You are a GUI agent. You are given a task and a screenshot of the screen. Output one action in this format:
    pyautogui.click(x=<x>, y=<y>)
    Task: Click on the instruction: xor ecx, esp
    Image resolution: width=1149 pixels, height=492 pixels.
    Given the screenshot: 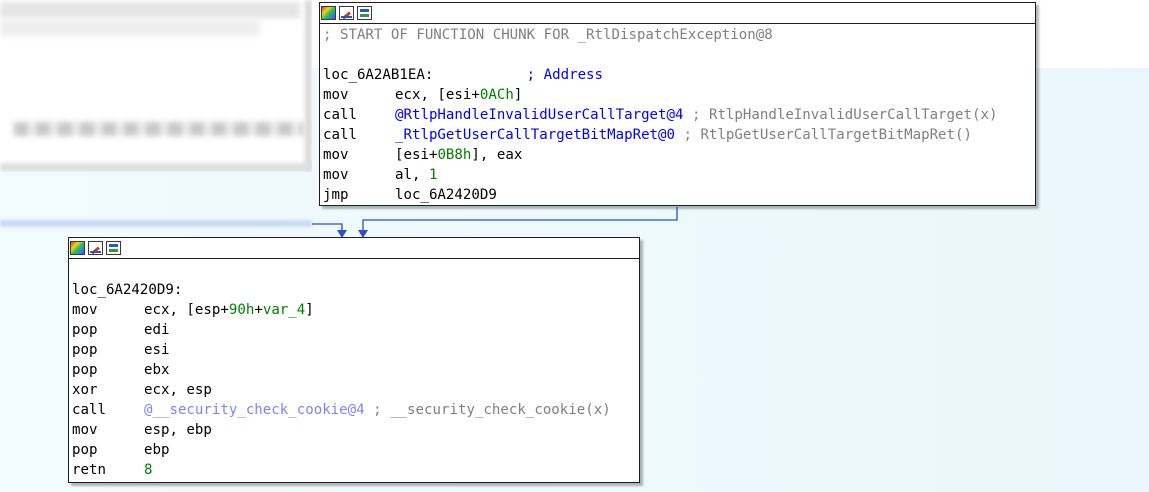 What is the action you would take?
    pyautogui.click(x=355, y=390)
    